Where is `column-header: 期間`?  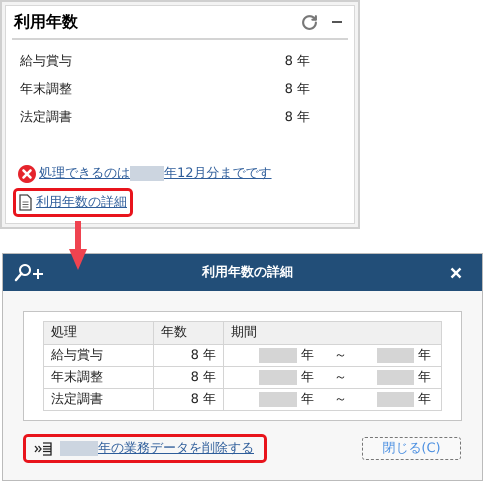
column-header: 期間 is located at coordinates (333, 333).